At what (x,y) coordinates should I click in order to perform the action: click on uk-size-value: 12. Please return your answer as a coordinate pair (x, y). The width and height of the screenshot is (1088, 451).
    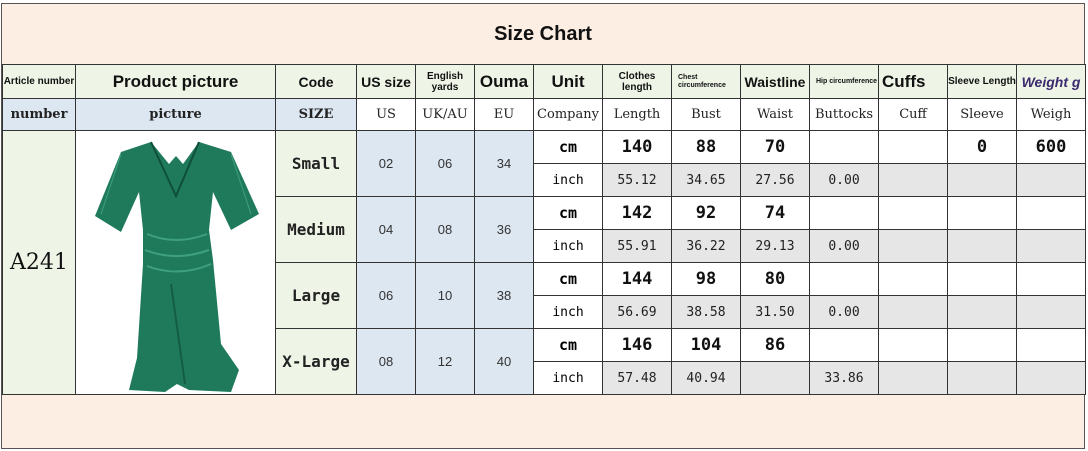
    Looking at the image, I should click on (445, 361).